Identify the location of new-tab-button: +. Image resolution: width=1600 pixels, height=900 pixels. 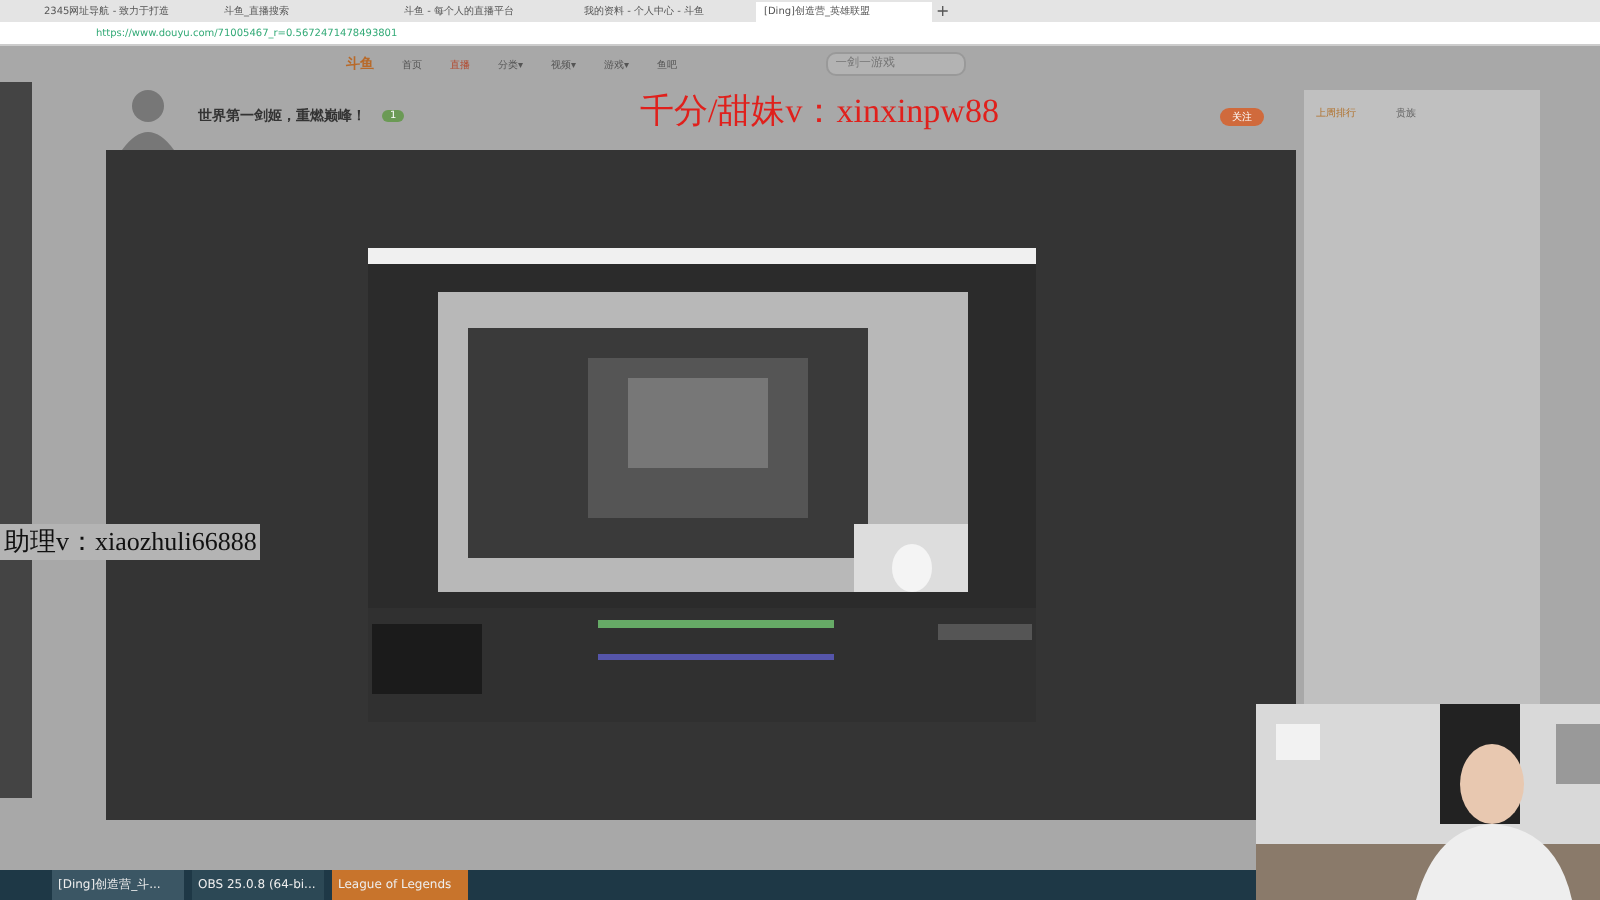
(943, 12).